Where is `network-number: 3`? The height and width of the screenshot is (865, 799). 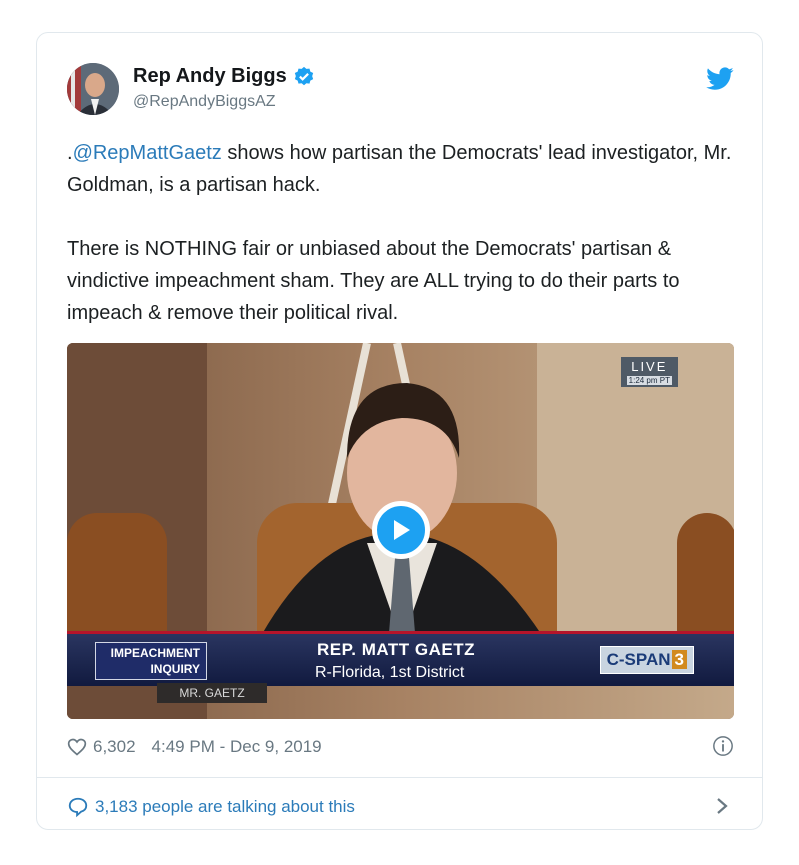
network-number: 3 is located at coordinates (679, 659).